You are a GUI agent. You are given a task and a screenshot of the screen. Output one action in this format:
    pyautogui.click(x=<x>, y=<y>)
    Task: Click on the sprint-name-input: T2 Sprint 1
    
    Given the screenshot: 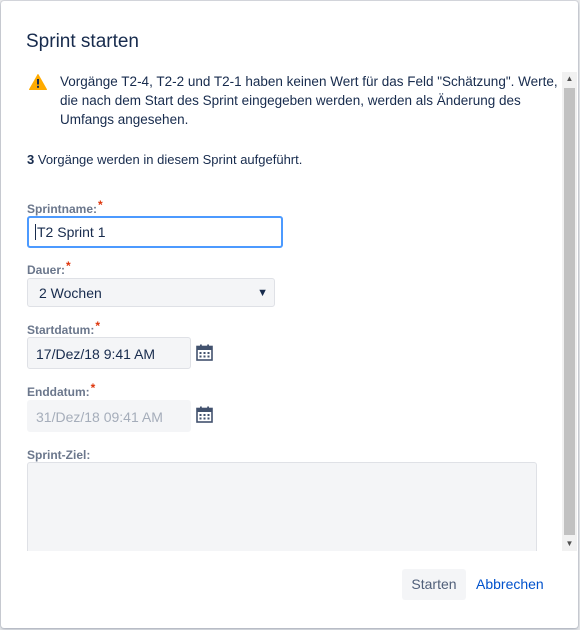 What is the action you would take?
    pyautogui.click(x=155, y=232)
    